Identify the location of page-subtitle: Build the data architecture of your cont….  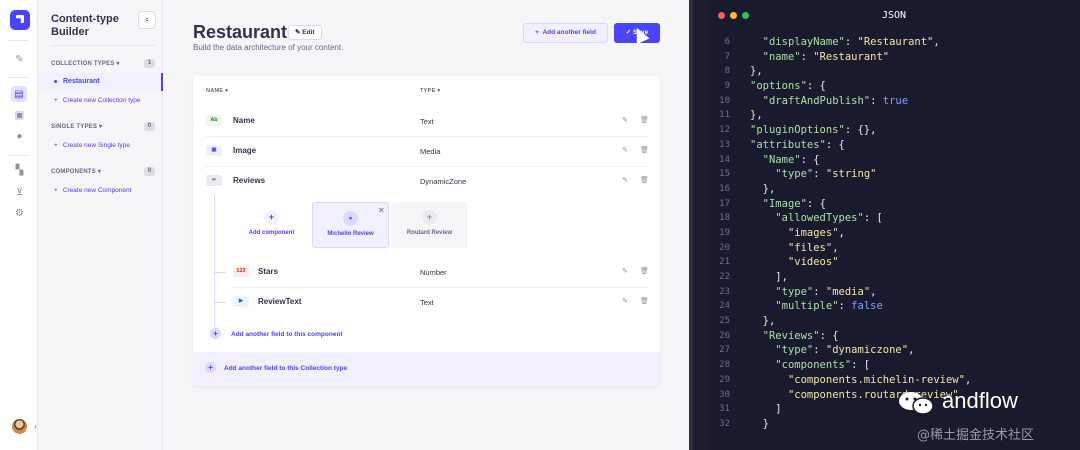
(268, 47).